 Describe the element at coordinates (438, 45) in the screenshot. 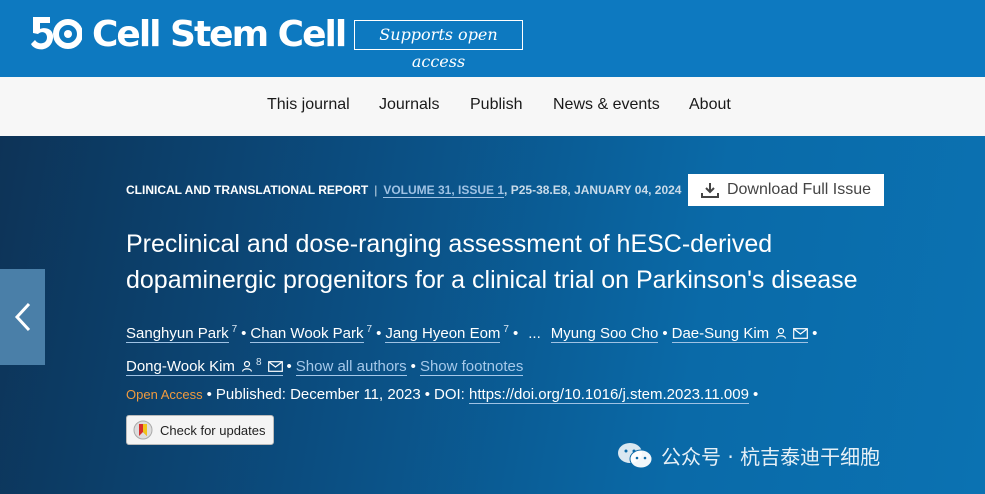

I see `open-access-badge: Supports open access` at that location.